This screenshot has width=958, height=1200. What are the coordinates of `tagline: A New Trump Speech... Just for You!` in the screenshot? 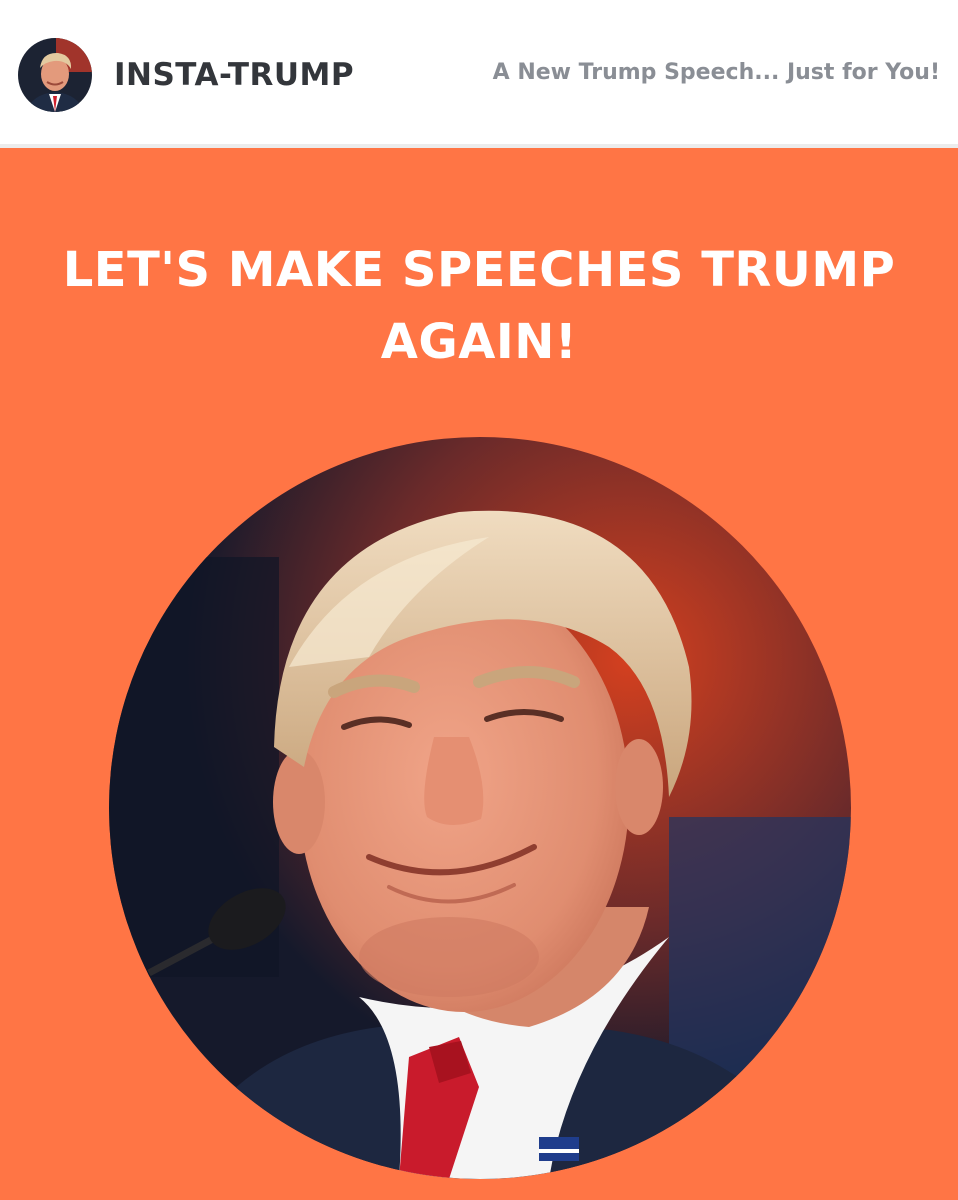 It's located at (716, 72).